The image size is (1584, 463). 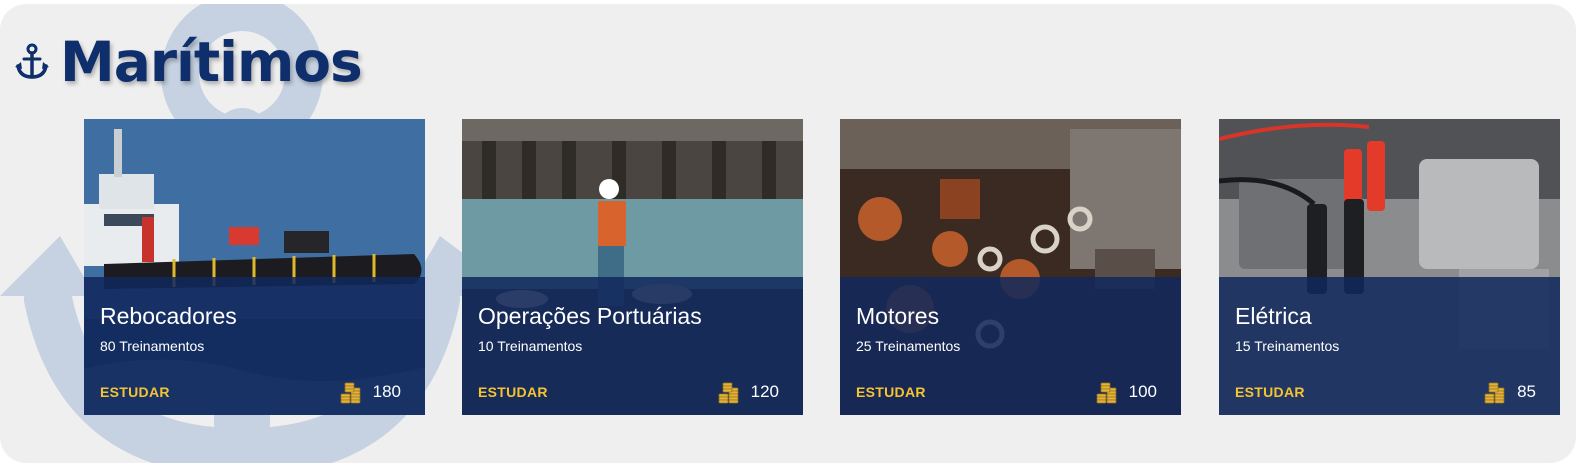 I want to click on course-card-motores: Motores 25 Treinamentos ESTUDAR 100, so click(x=1010, y=267).